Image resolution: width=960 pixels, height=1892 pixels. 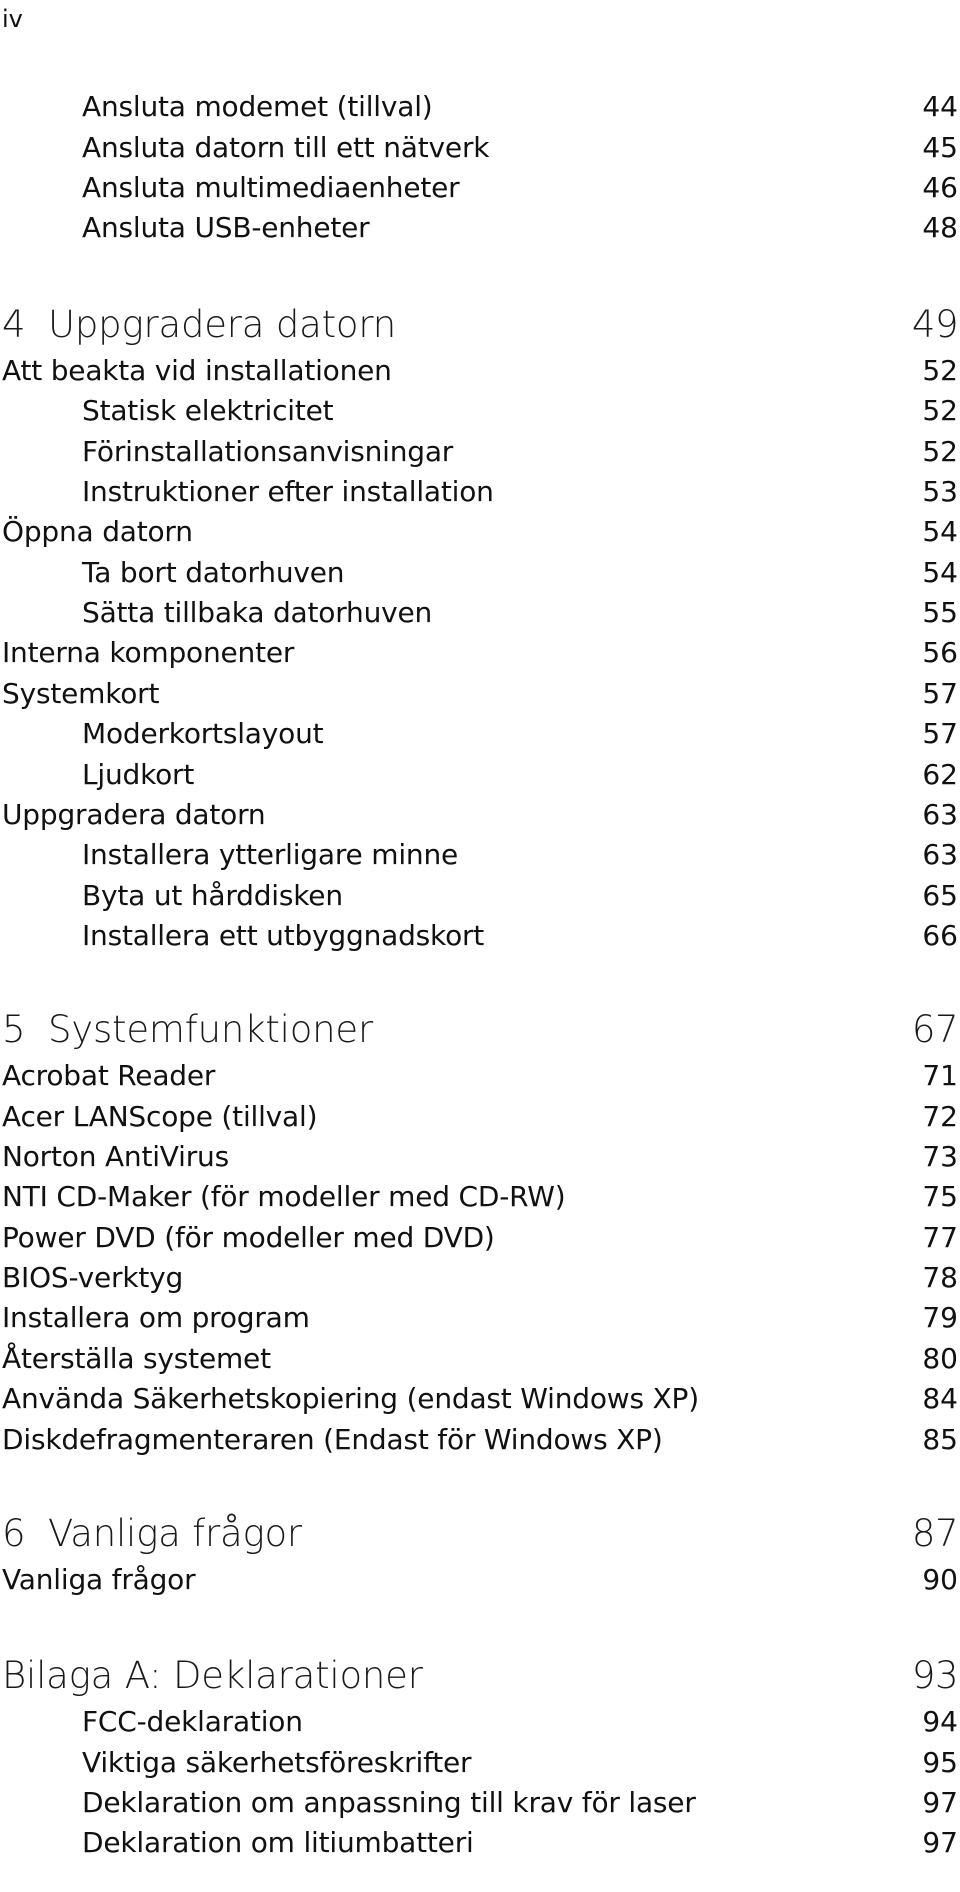 I want to click on toc-entry-page: 48, so click(x=940, y=228).